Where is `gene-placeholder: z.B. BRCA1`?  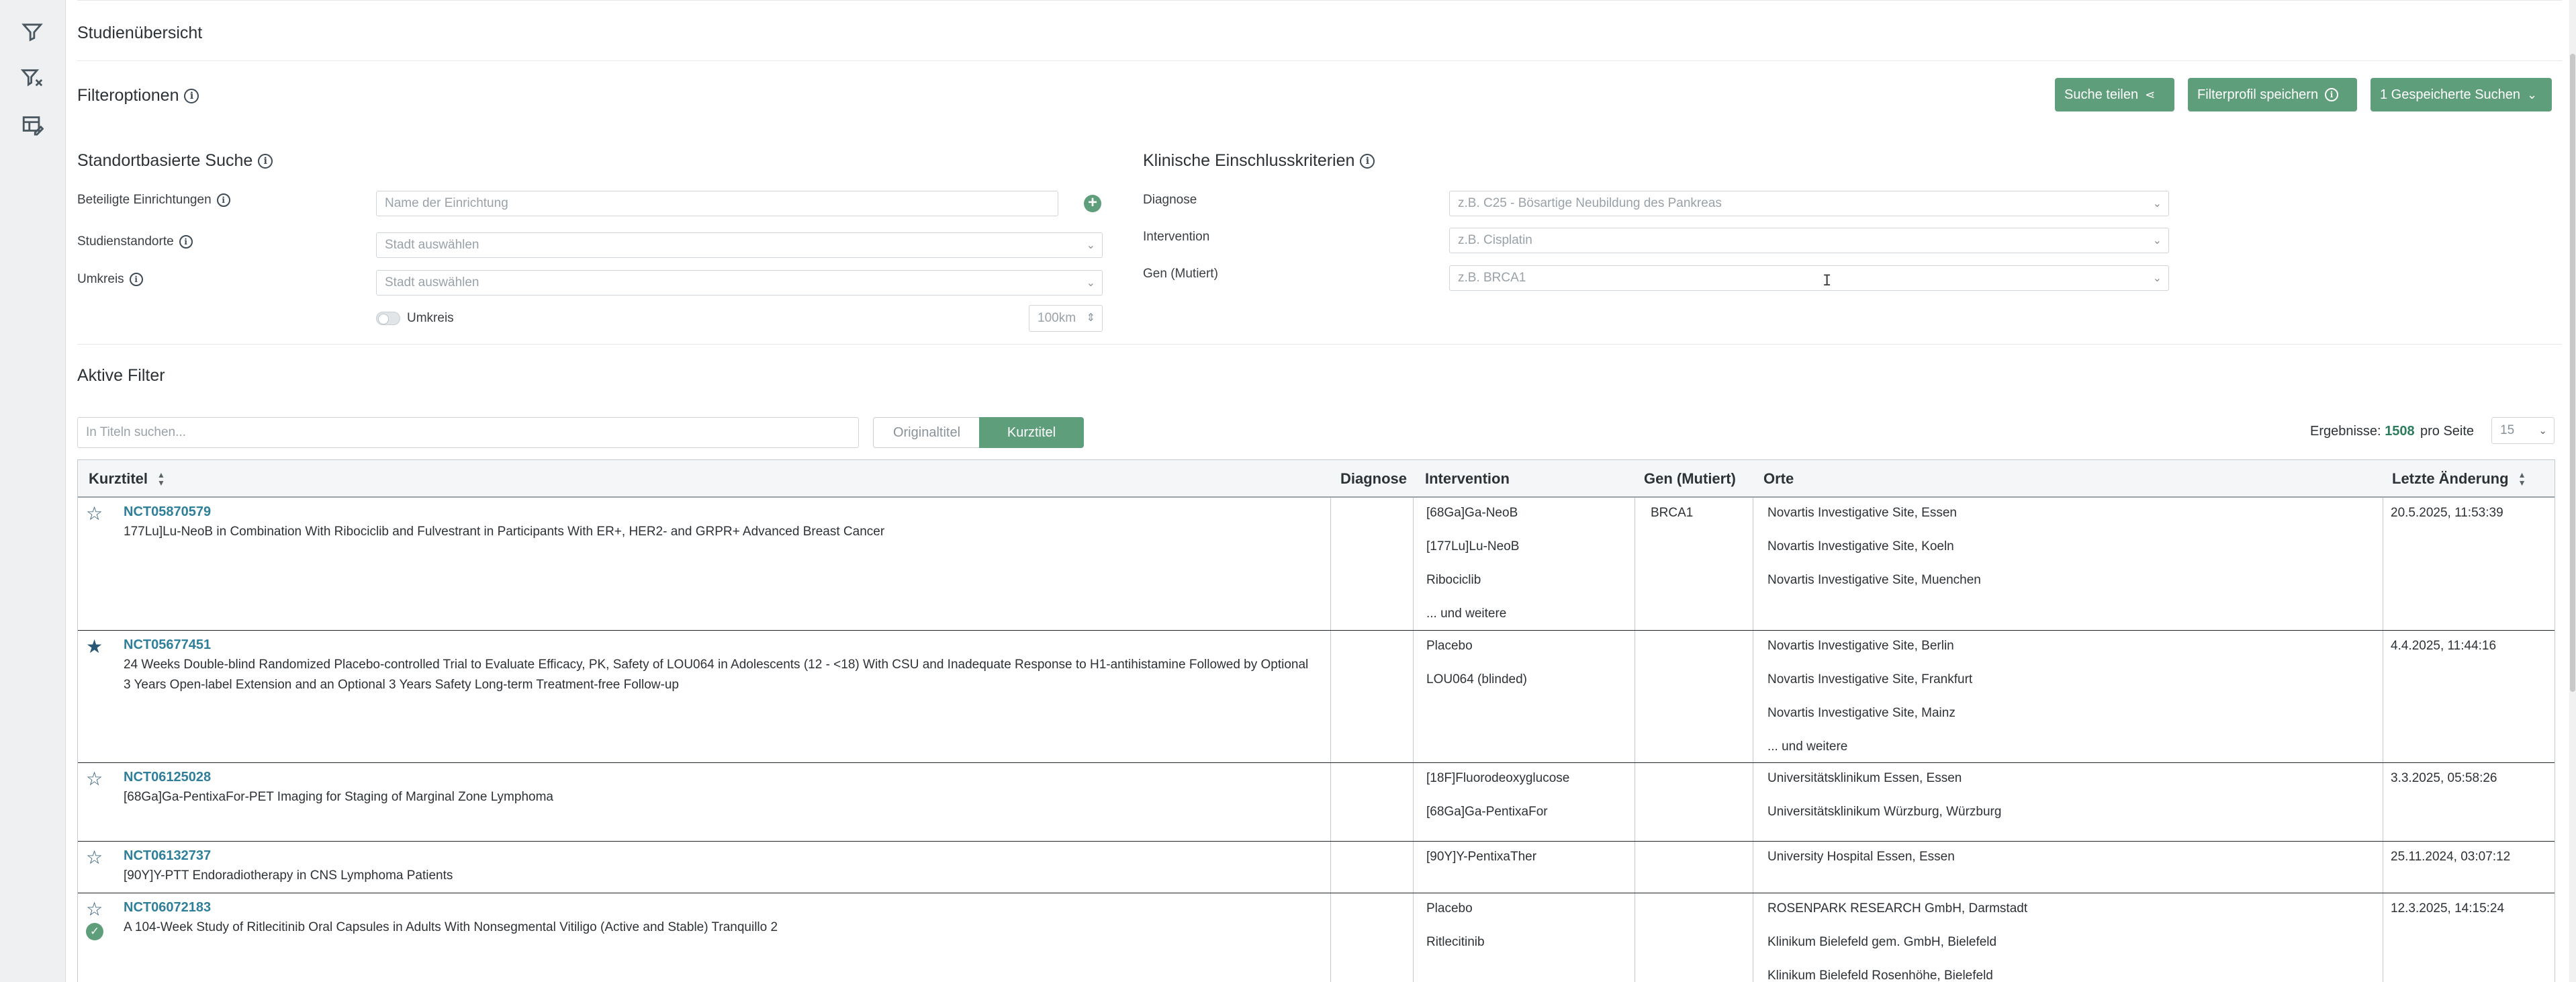
gene-placeholder: z.B. BRCA1 is located at coordinates (1492, 278).